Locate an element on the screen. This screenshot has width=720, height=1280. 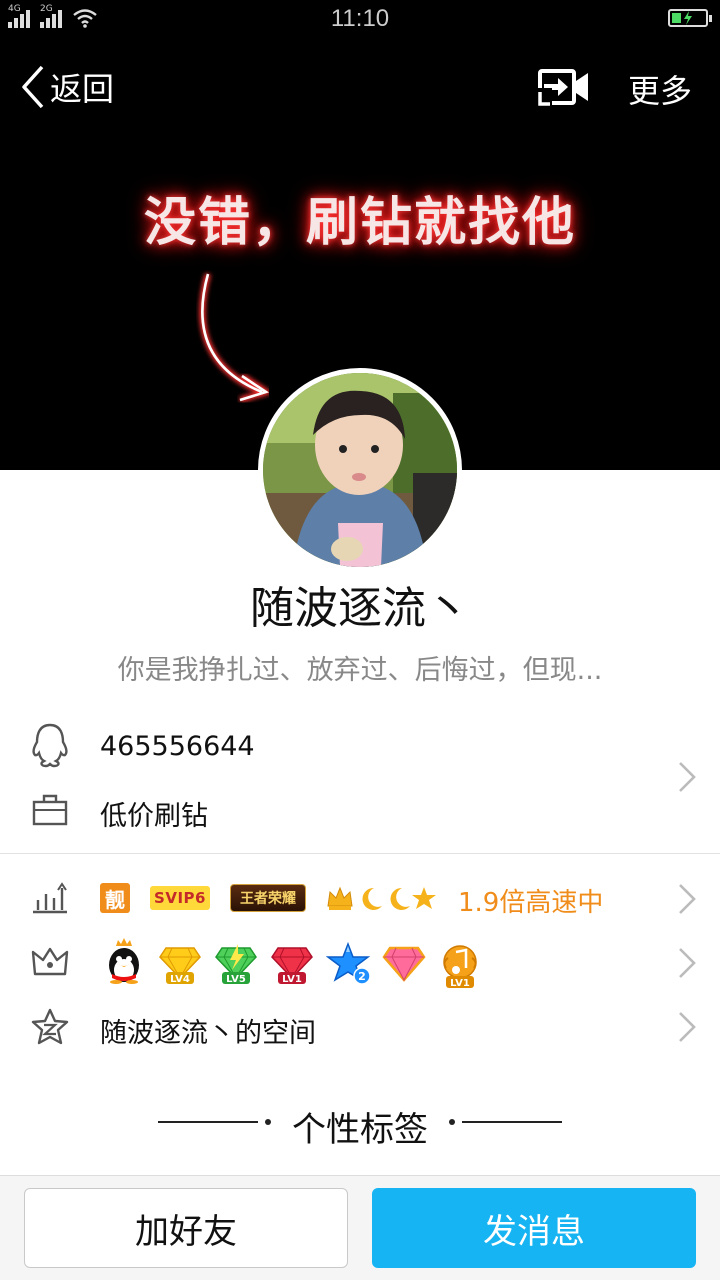
divider-dot is located at coordinates (452, 1122).